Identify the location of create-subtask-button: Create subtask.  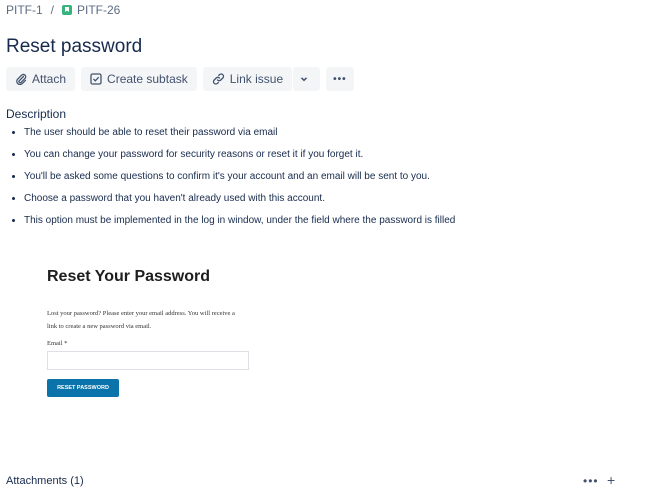
(139, 79).